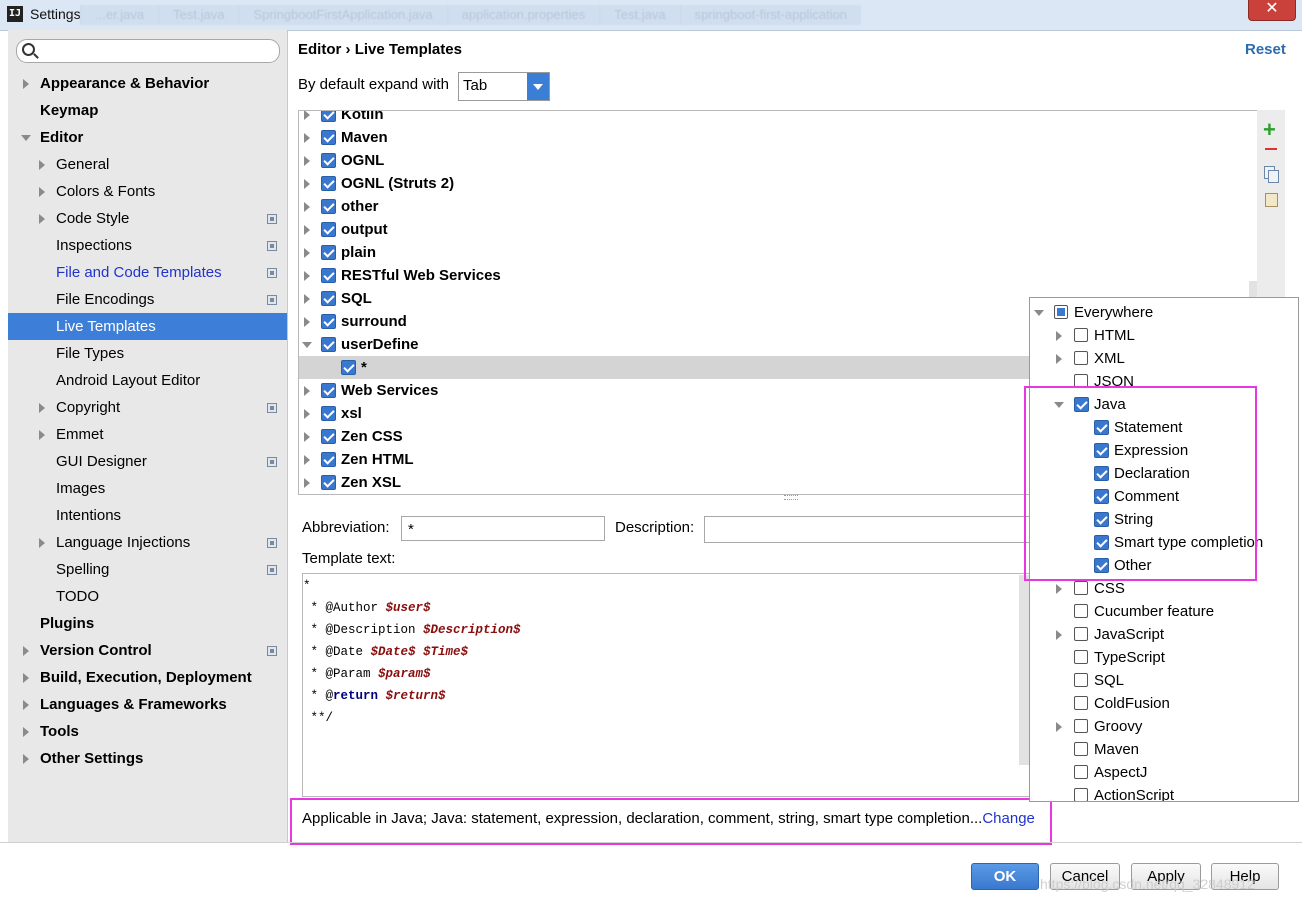 The image size is (1302, 910). Describe the element at coordinates (147, 758) in the screenshot. I see `sidebar-item: Other Settings` at that location.